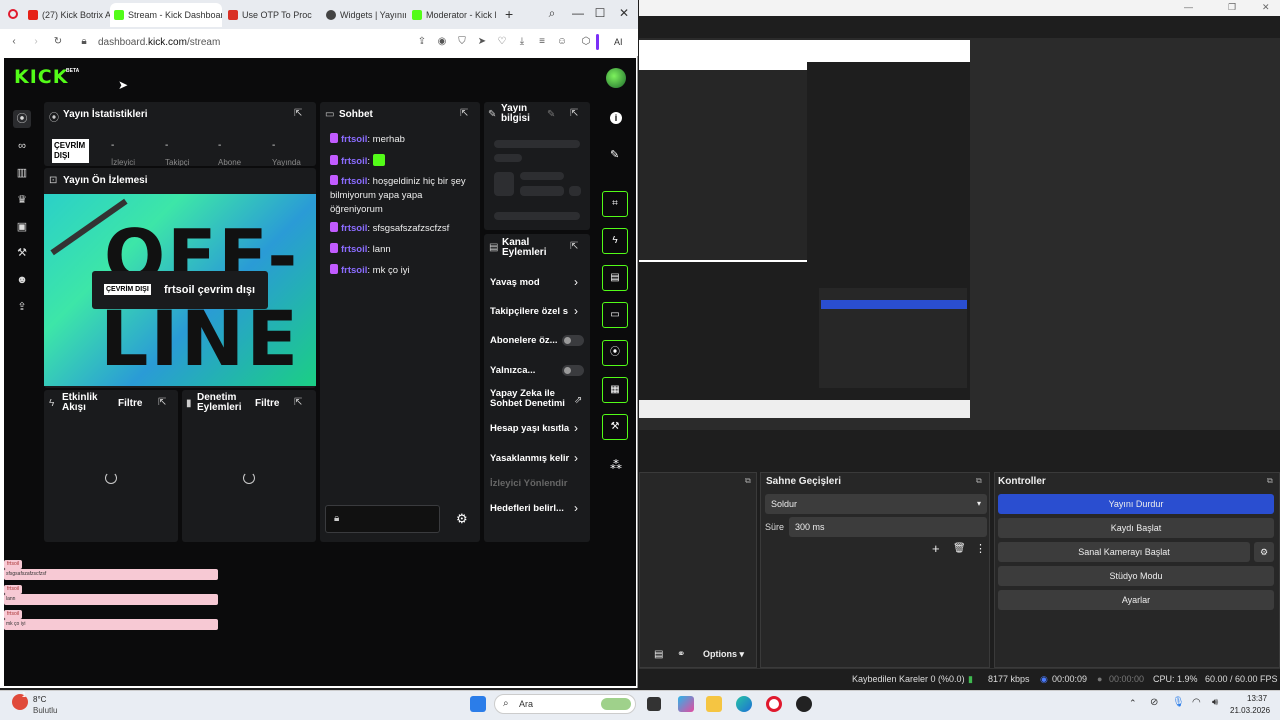 The height and width of the screenshot is (720, 1280). Describe the element at coordinates (615, 427) in the screenshot. I see `tools-button: ⚒` at that location.